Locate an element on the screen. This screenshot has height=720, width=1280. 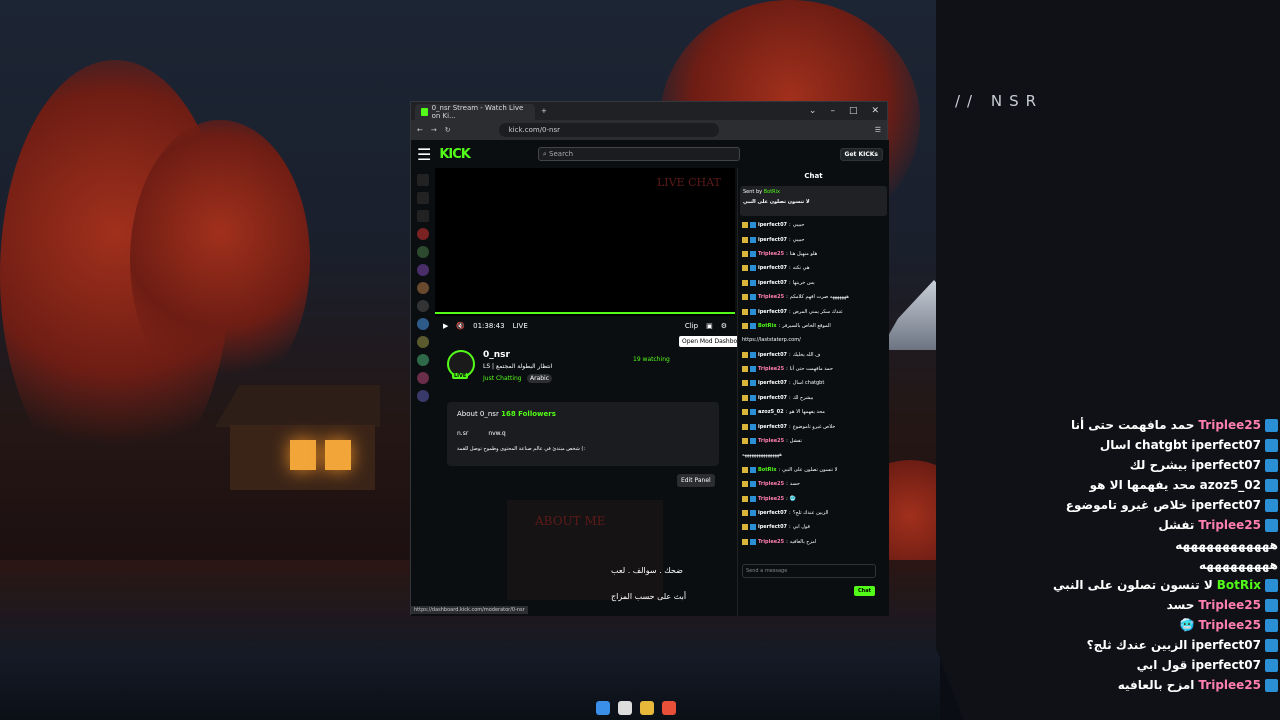
maximize-icon: □ is located at coordinates (853, 111).